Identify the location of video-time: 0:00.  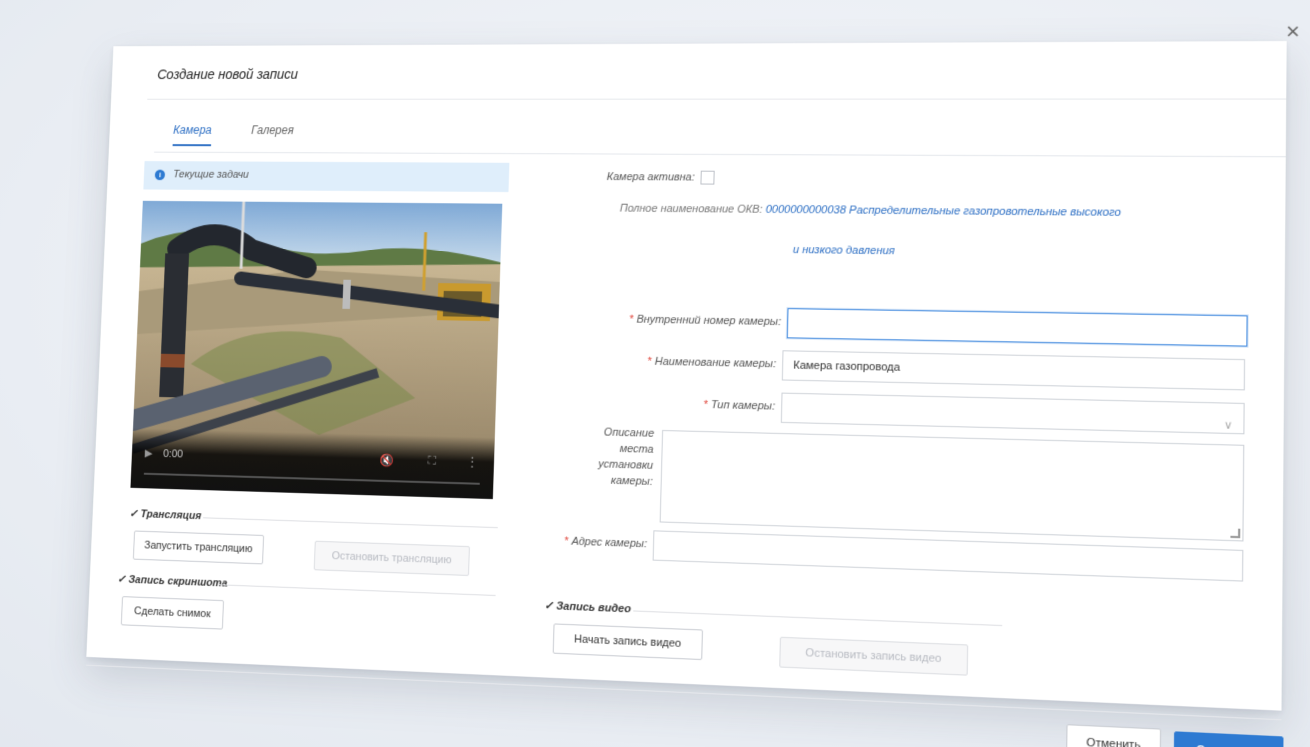
(173, 454).